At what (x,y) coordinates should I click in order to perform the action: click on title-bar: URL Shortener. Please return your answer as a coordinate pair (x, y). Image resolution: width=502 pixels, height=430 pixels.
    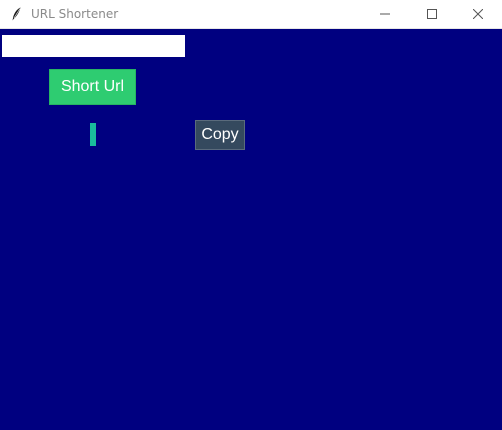
    Looking at the image, I should click on (251, 14).